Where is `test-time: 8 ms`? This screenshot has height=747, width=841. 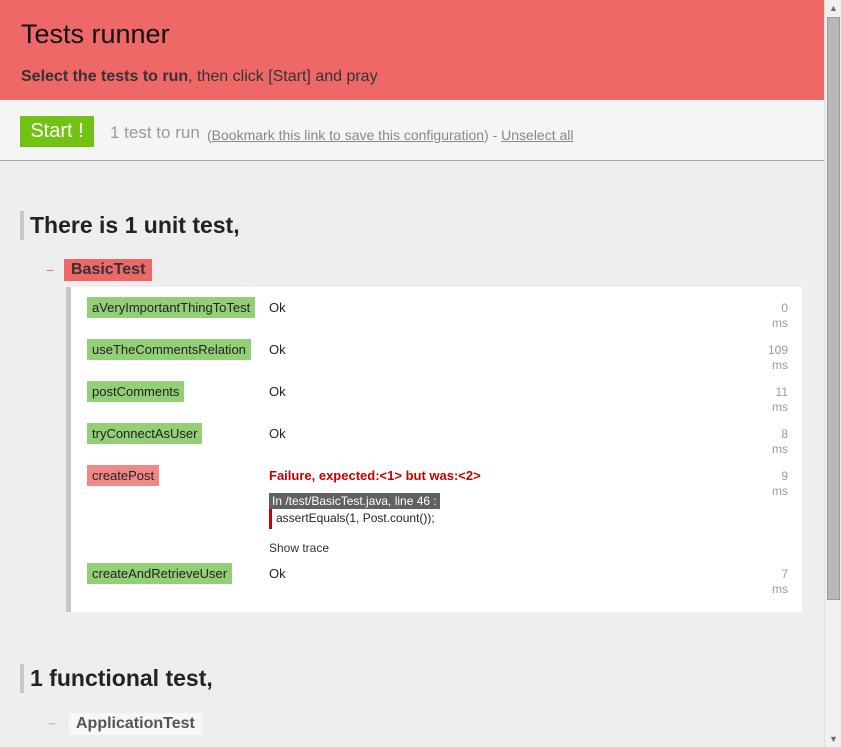 test-time: 8 ms is located at coordinates (768, 442).